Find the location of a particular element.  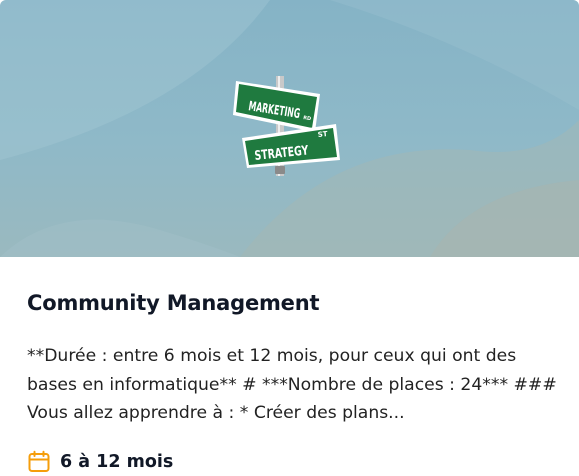

strategy-sign: STRATEGY ST is located at coordinates (291, 146).